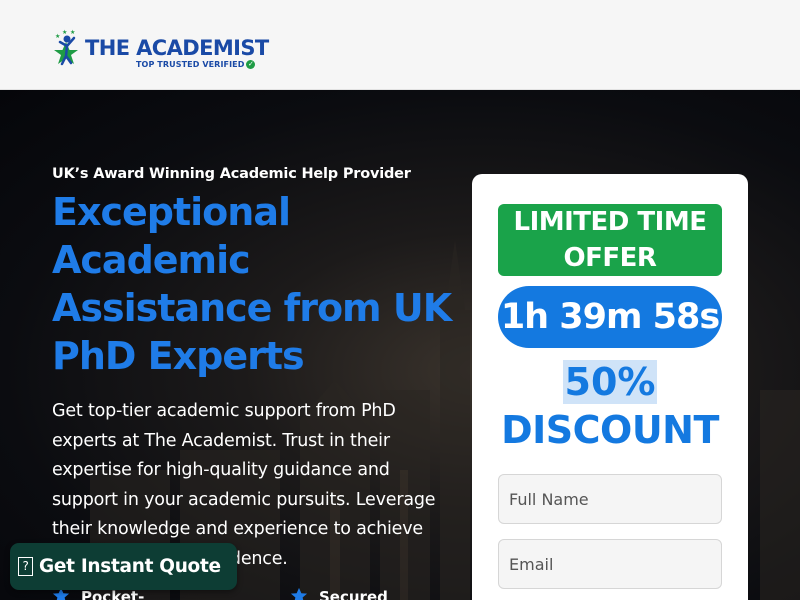  I want to click on offer-banner-line2: OFFER, so click(610, 258).